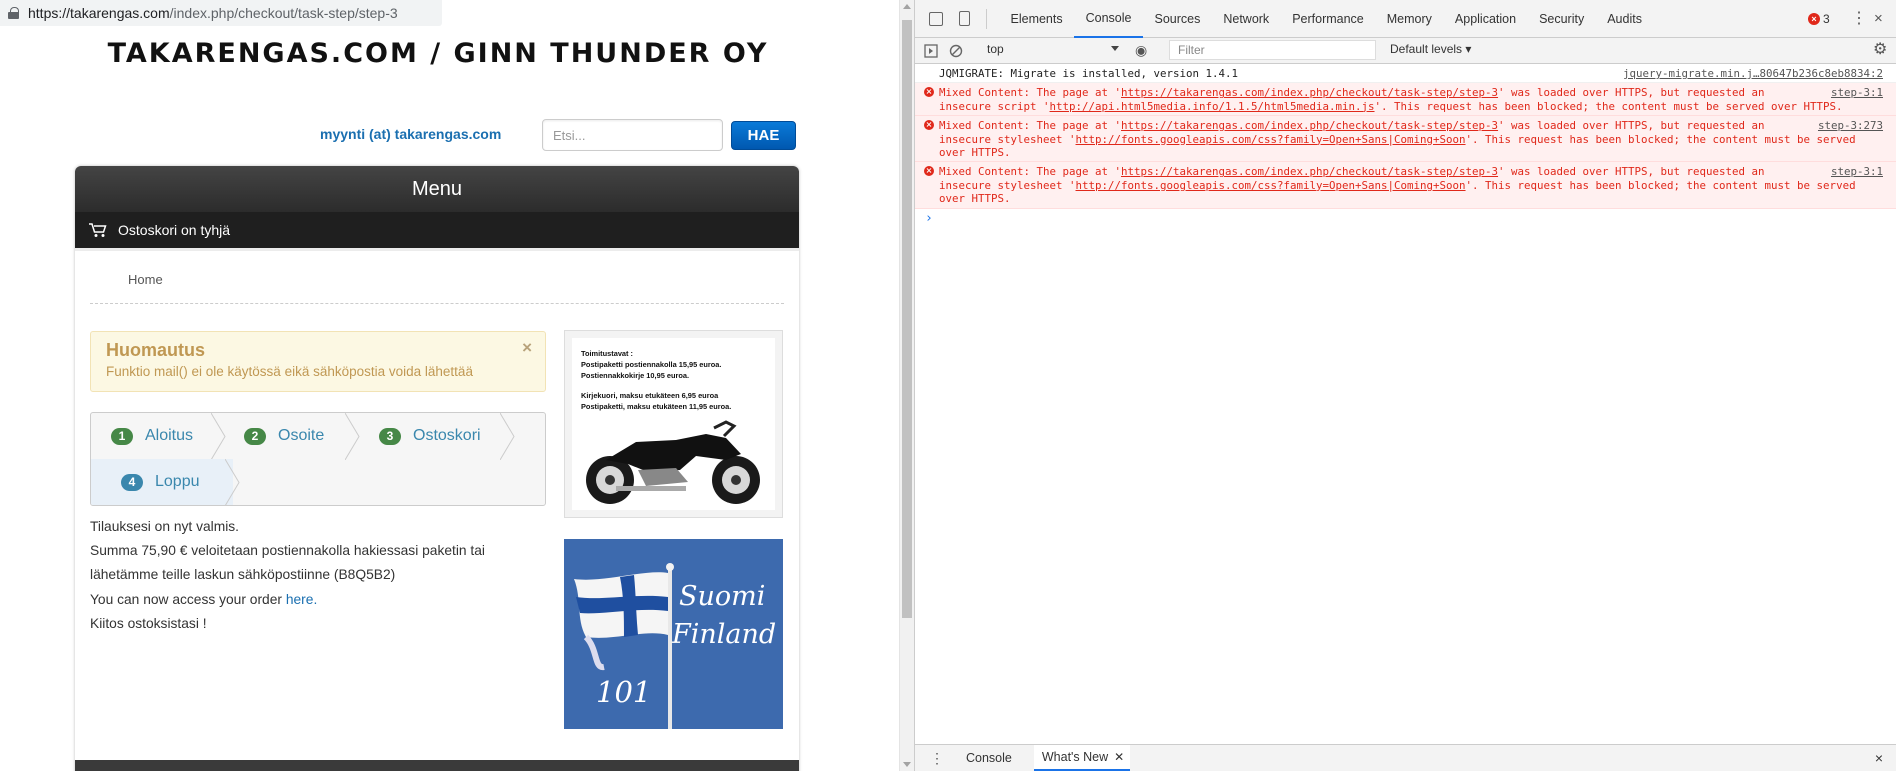  Describe the element at coordinates (1880, 49) in the screenshot. I see `gear-icon: ⚙` at that location.